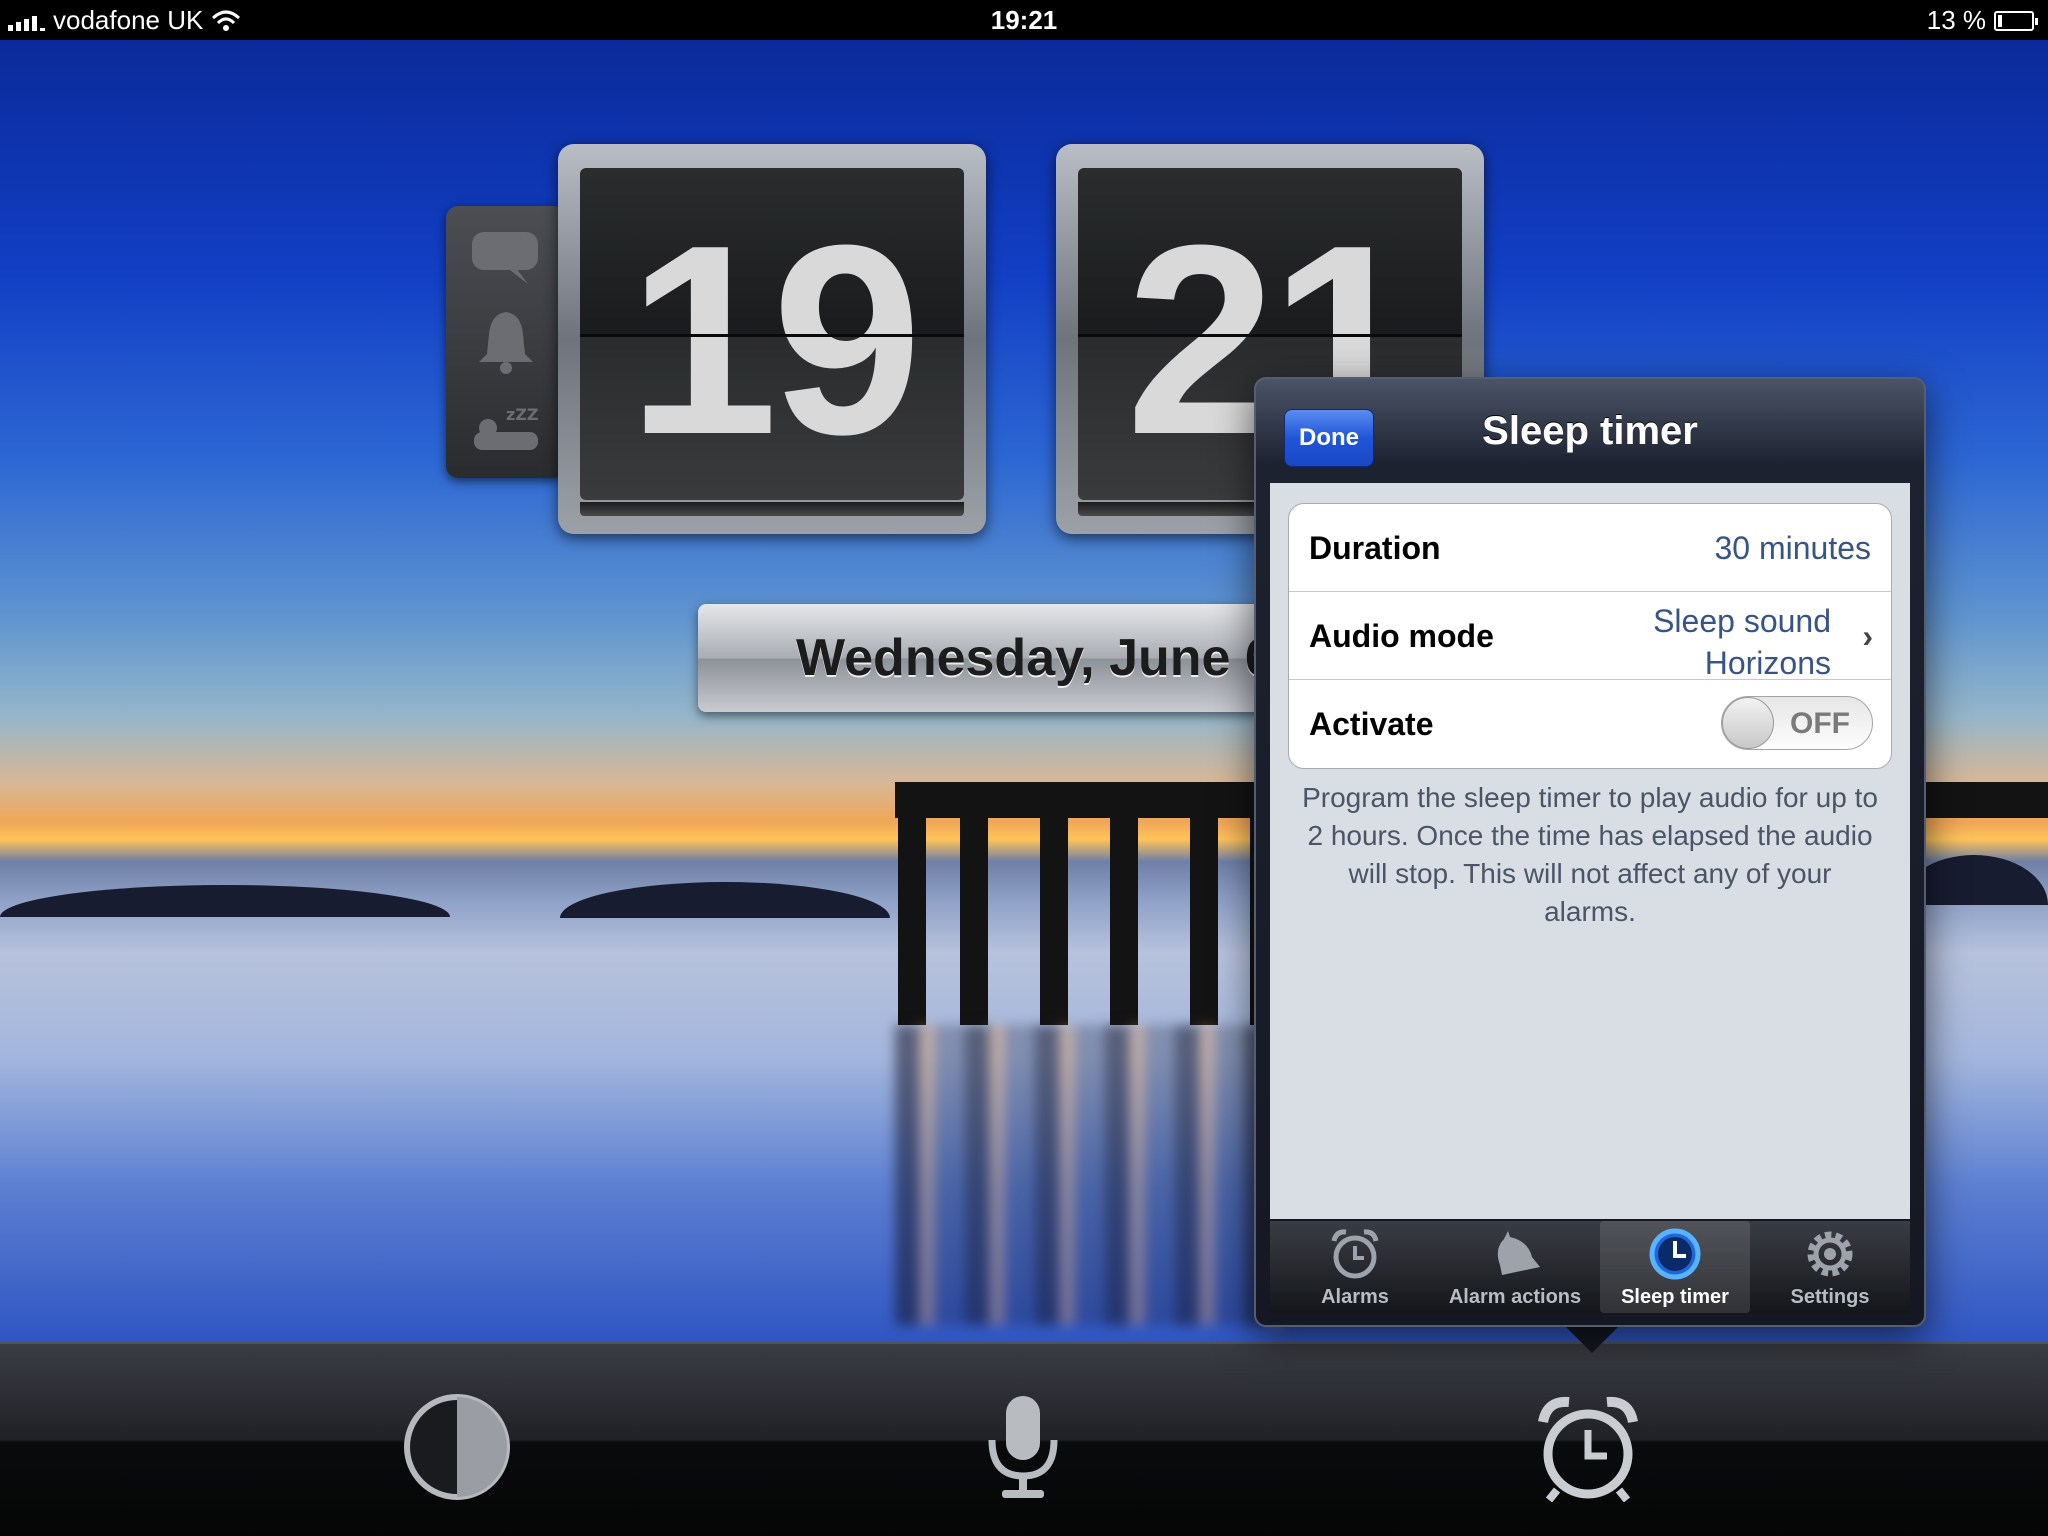 The width and height of the screenshot is (2048, 1536). I want to click on microphone-icon, so click(1023, 1447).